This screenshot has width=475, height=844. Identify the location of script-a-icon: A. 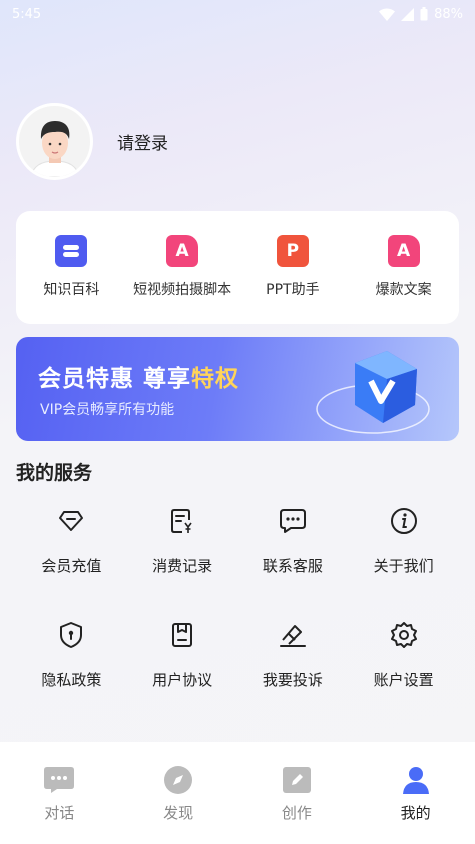
(182, 251).